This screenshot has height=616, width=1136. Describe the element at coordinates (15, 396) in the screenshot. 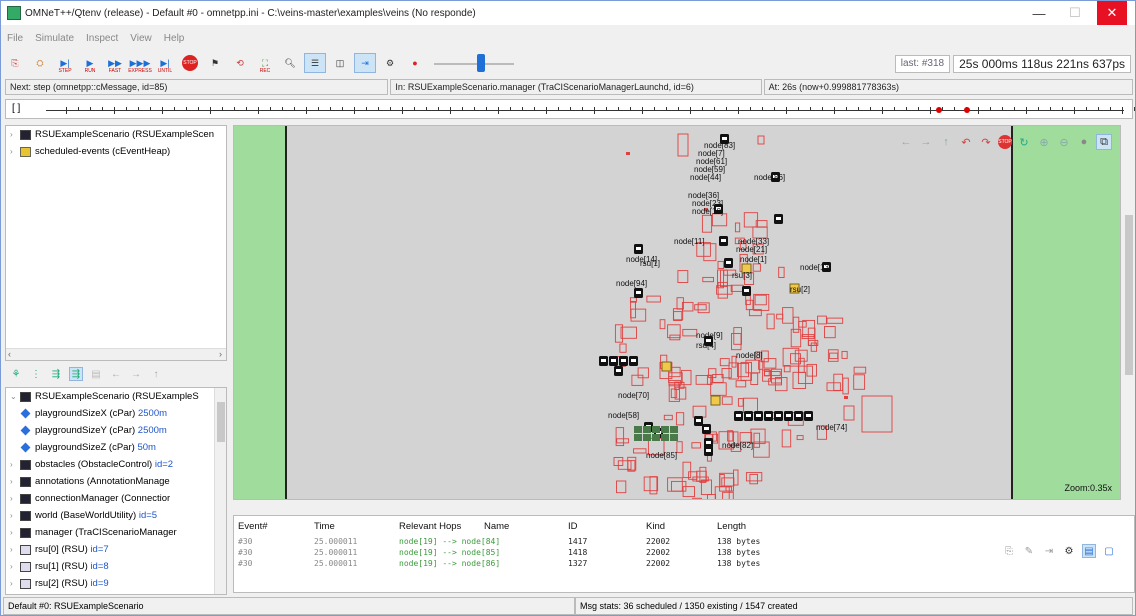

I see `chevron-down-icon: ⌄` at that location.